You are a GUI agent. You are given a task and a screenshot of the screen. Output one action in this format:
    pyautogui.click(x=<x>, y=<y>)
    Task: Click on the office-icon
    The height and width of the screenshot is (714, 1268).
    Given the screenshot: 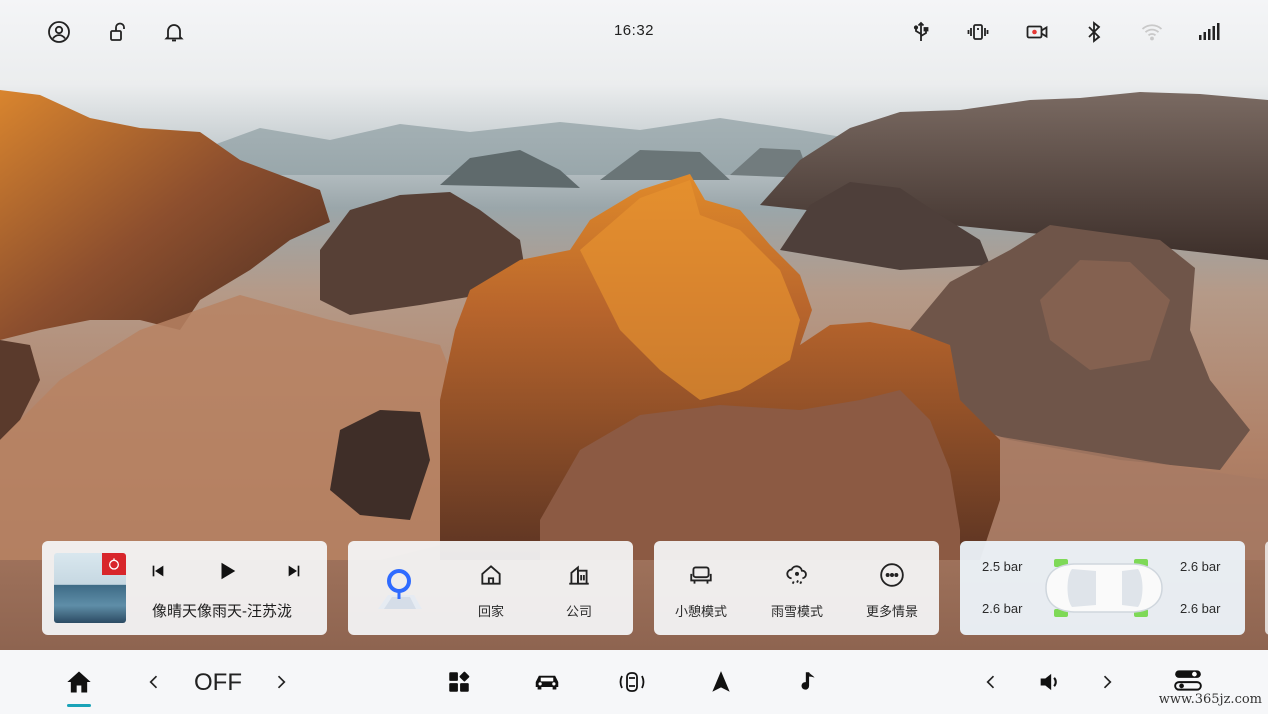 What is the action you would take?
    pyautogui.click(x=579, y=575)
    